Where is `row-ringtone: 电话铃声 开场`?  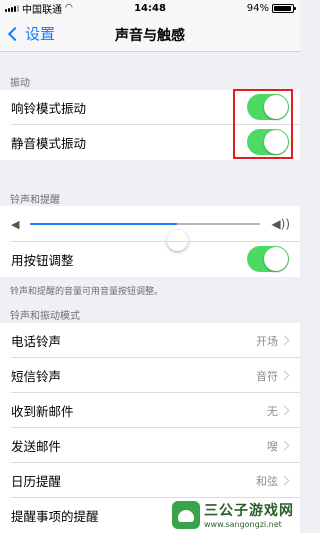
row-ringtone: 电话铃声 开场 is located at coordinates (150, 340).